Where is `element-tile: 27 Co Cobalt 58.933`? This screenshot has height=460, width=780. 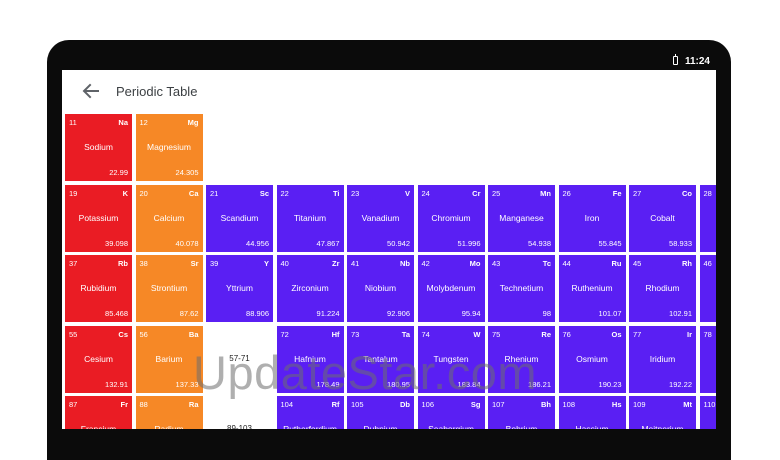 element-tile: 27 Co Cobalt 58.933 is located at coordinates (662, 218).